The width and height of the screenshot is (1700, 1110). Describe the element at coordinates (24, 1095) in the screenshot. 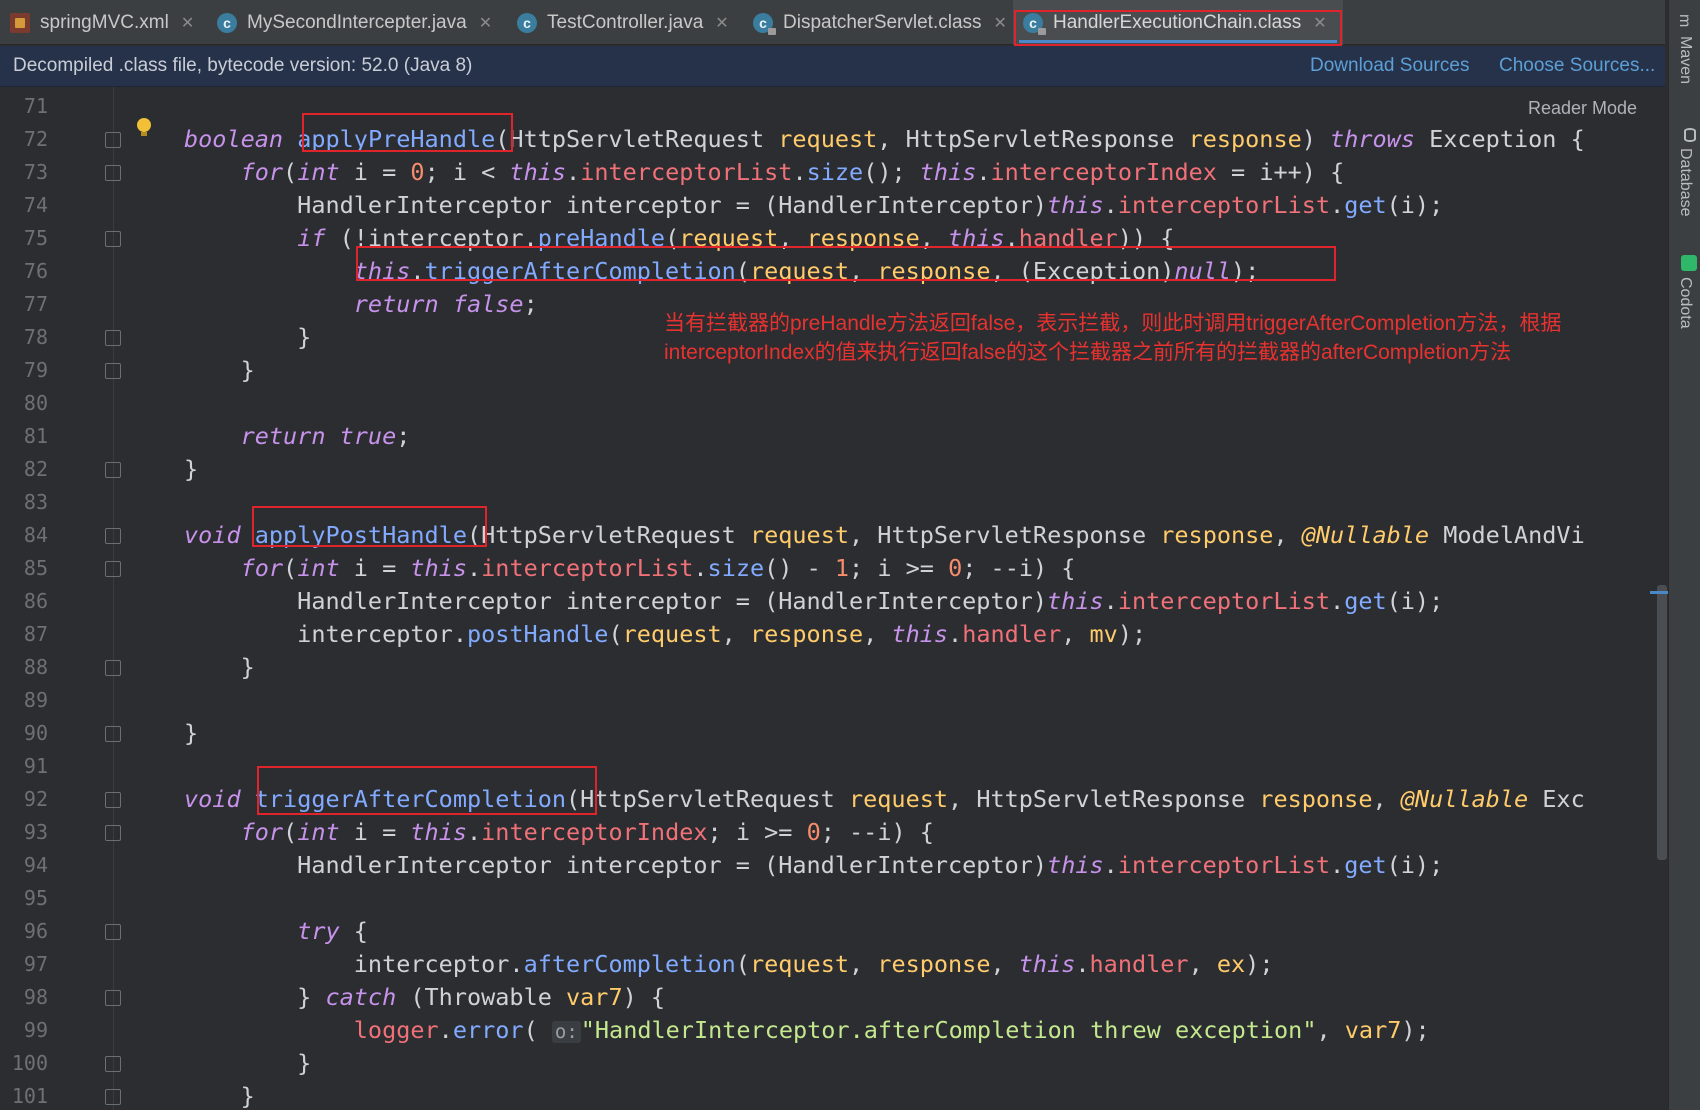

I see `line-number: 101` at that location.